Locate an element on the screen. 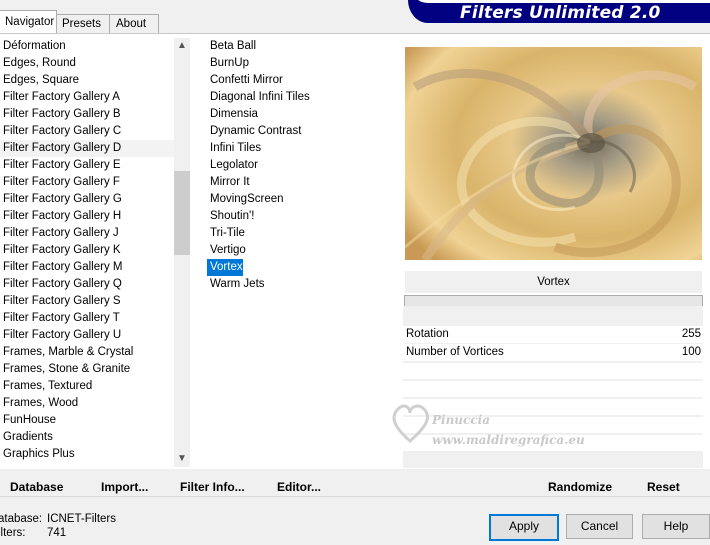  category-item: Edges, Square is located at coordinates (87, 80).